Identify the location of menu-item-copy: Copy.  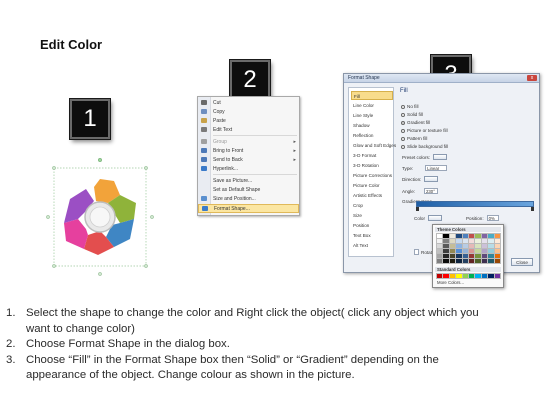
(248, 111).